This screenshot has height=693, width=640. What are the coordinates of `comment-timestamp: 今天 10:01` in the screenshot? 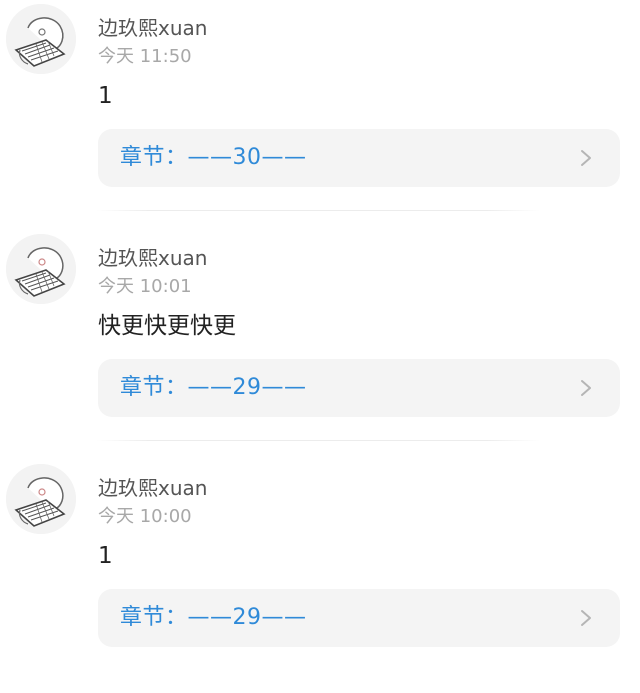 It's located at (145, 286).